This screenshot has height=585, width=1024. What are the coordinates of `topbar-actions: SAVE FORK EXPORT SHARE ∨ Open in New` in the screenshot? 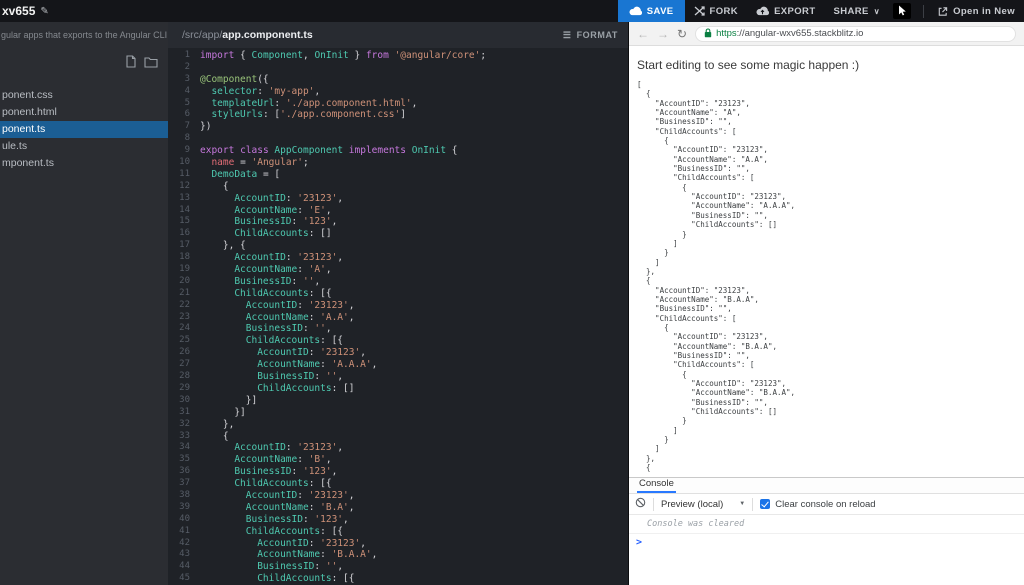 It's located at (820, 11).